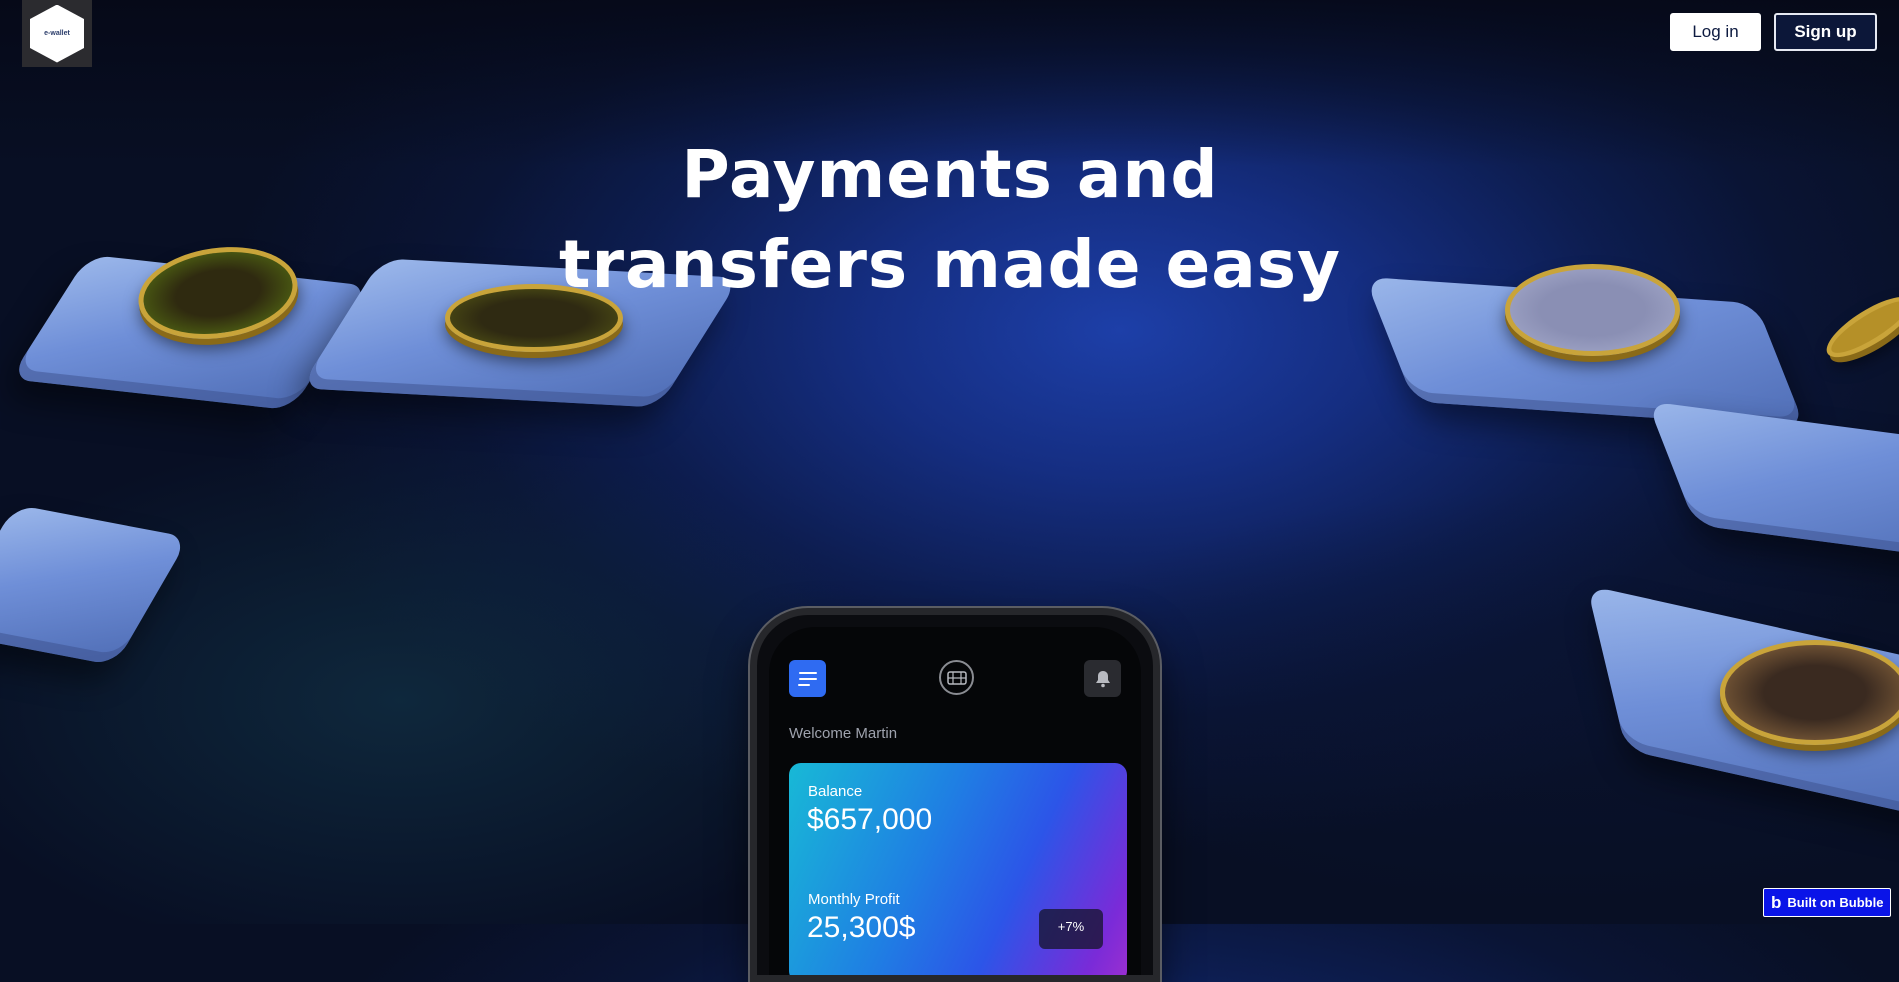 The height and width of the screenshot is (982, 1899). What do you see at coordinates (950, 220) in the screenshot?
I see `hero-title: Payments and transfers made easy` at bounding box center [950, 220].